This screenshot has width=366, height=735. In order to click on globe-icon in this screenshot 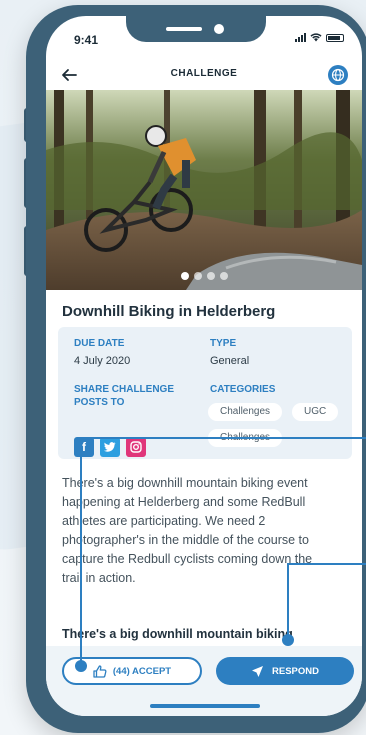, I will do `click(338, 75)`.